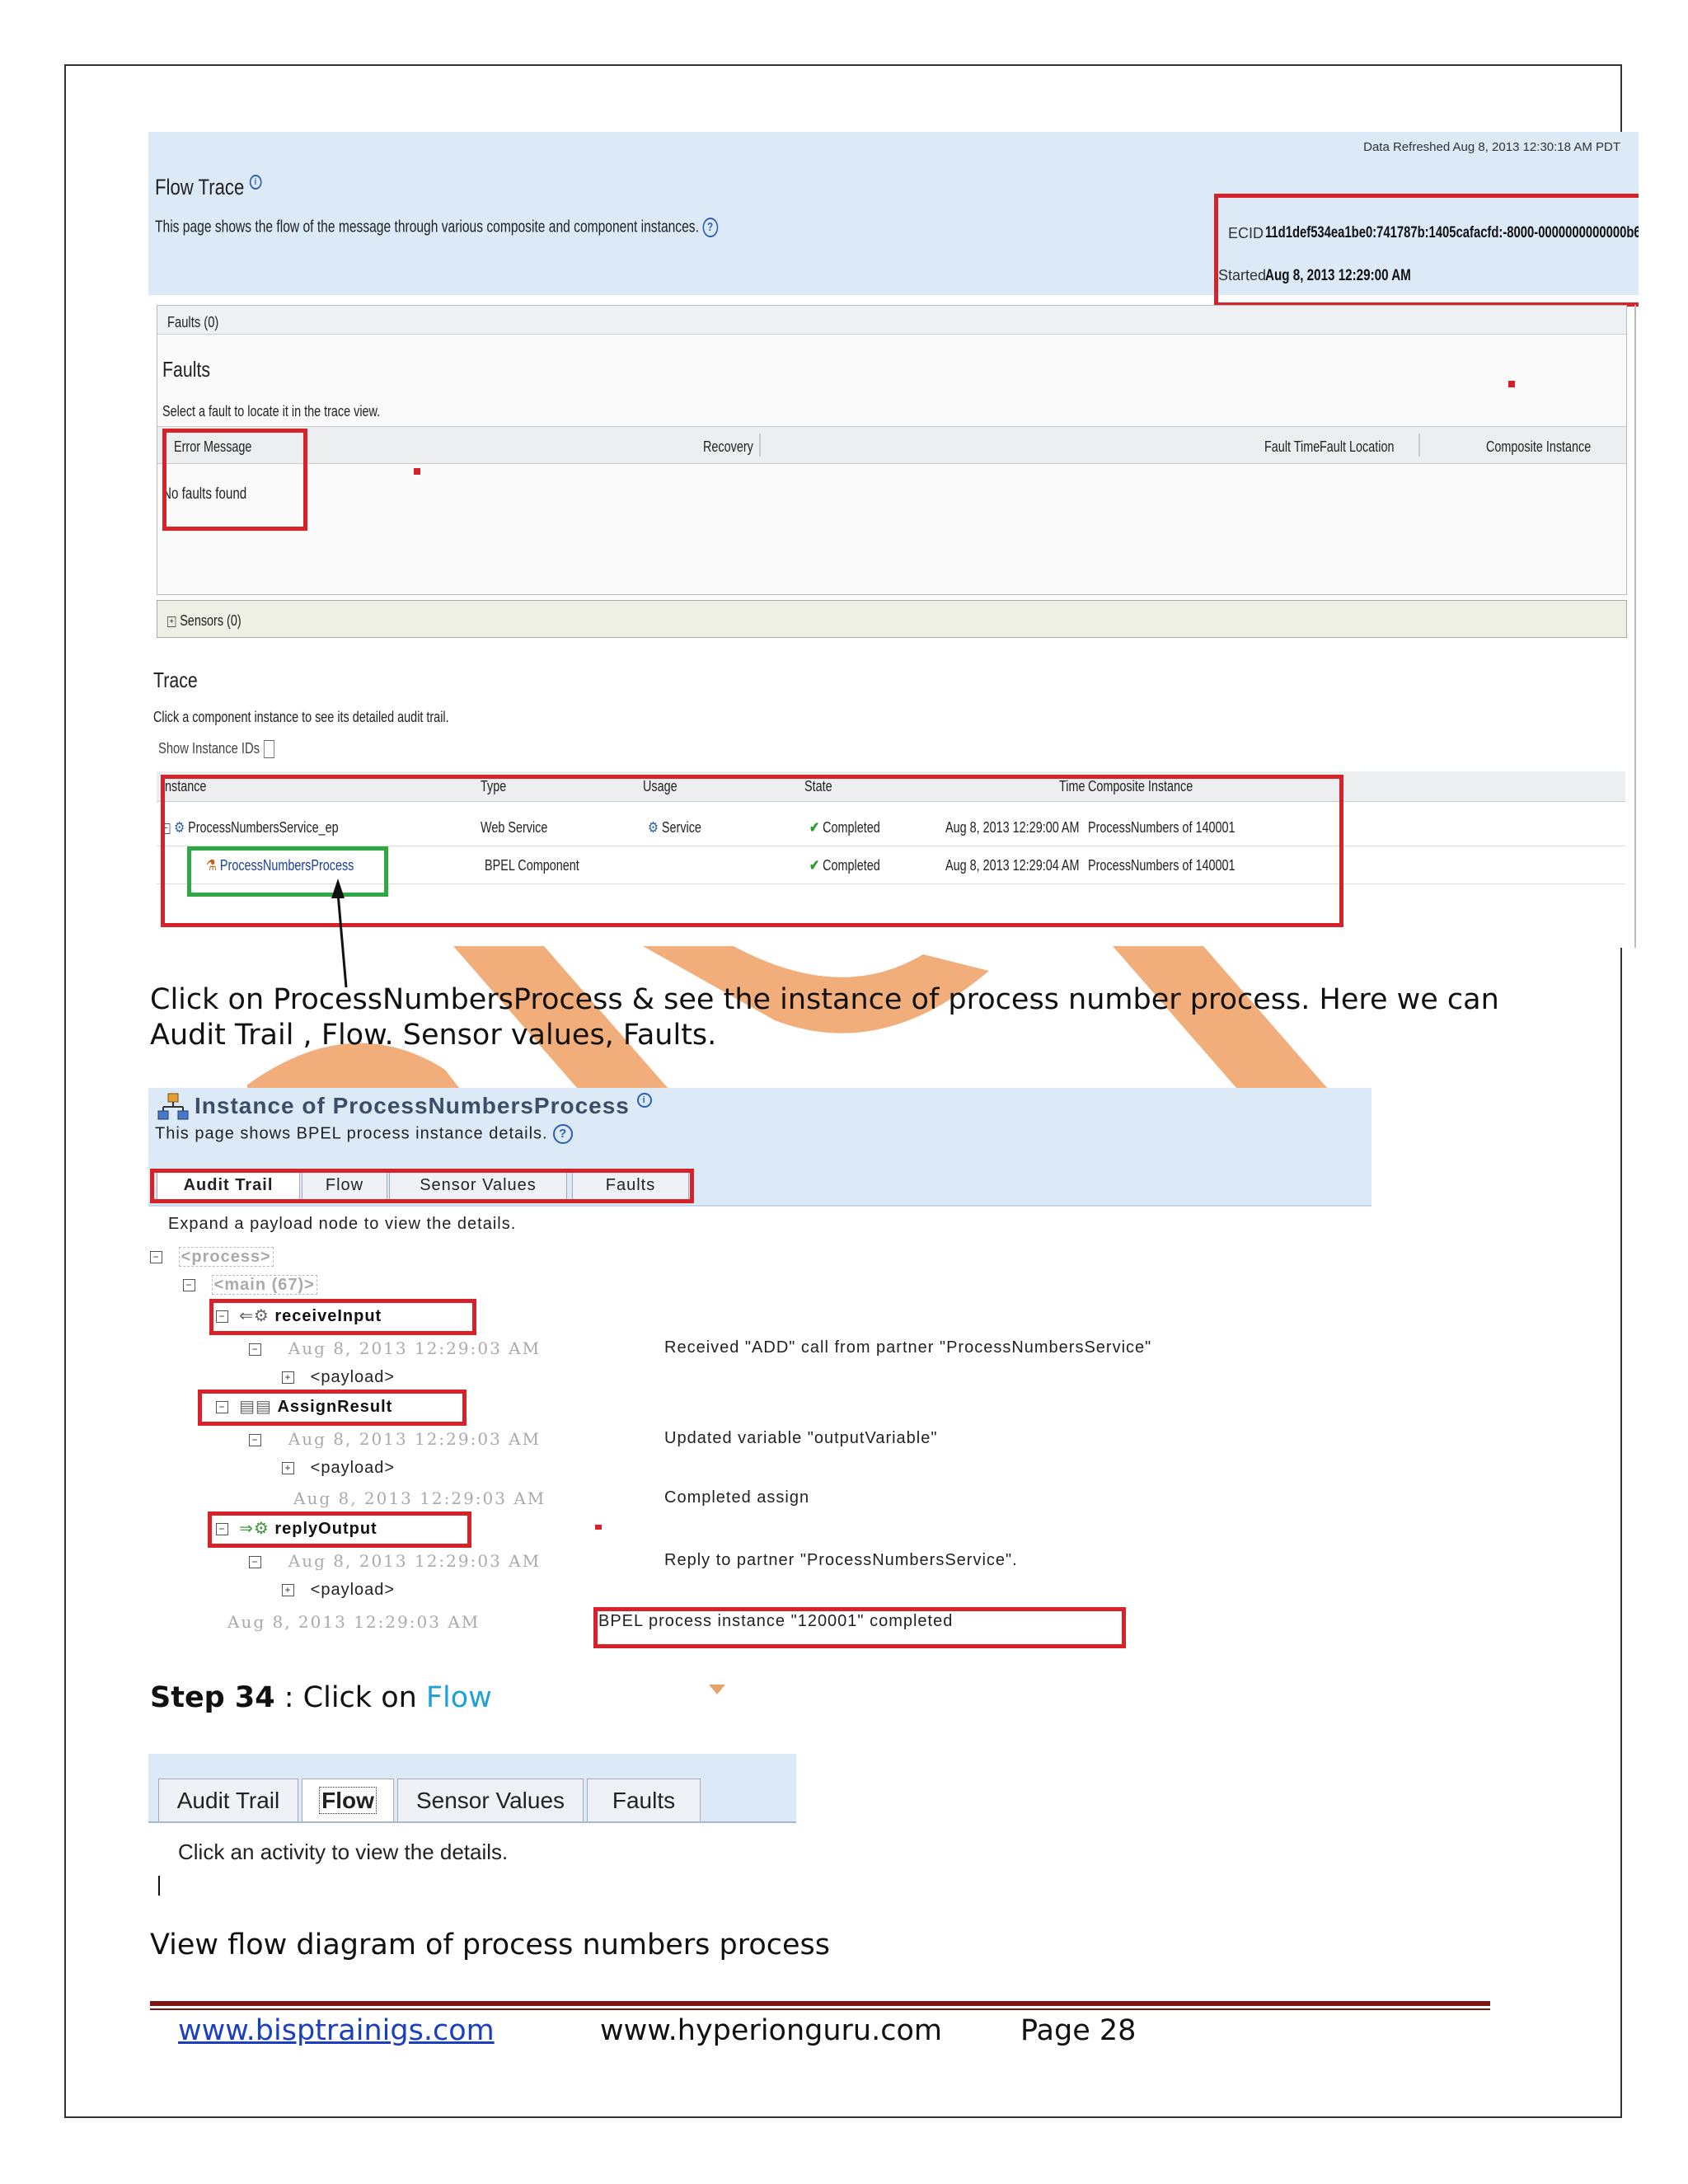 The width and height of the screenshot is (1688, 2184). Describe the element at coordinates (422, 1186) in the screenshot. I see `tabs-highlight-box` at that location.